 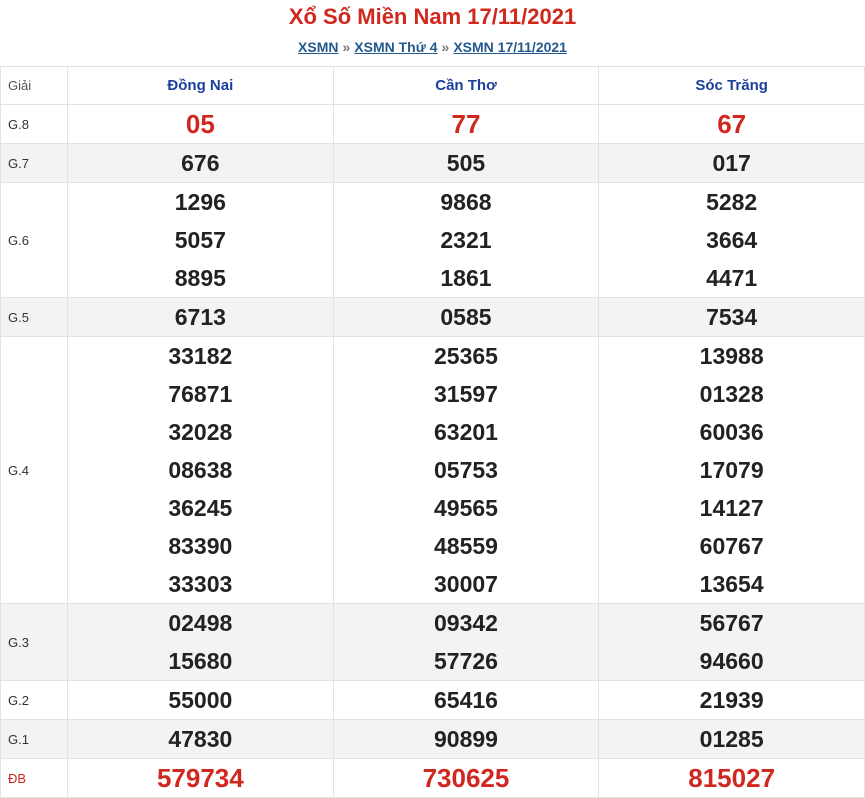 I want to click on prize-cell: 05, so click(x=200, y=124).